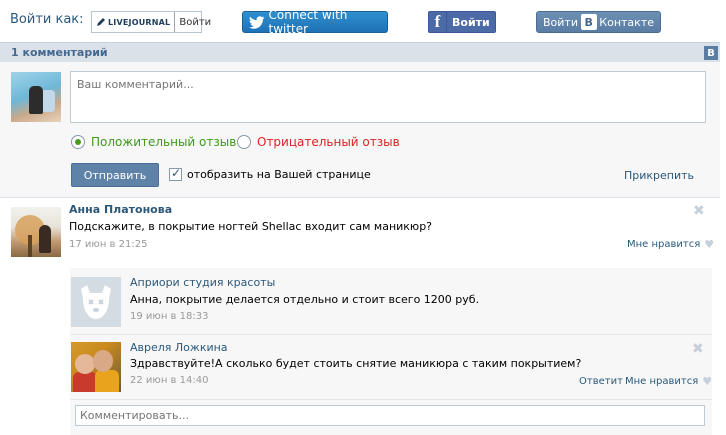 The width and height of the screenshot is (726, 435). Describe the element at coordinates (598, 22) in the screenshot. I see `vk-login-button: Войти В Контакте` at that location.